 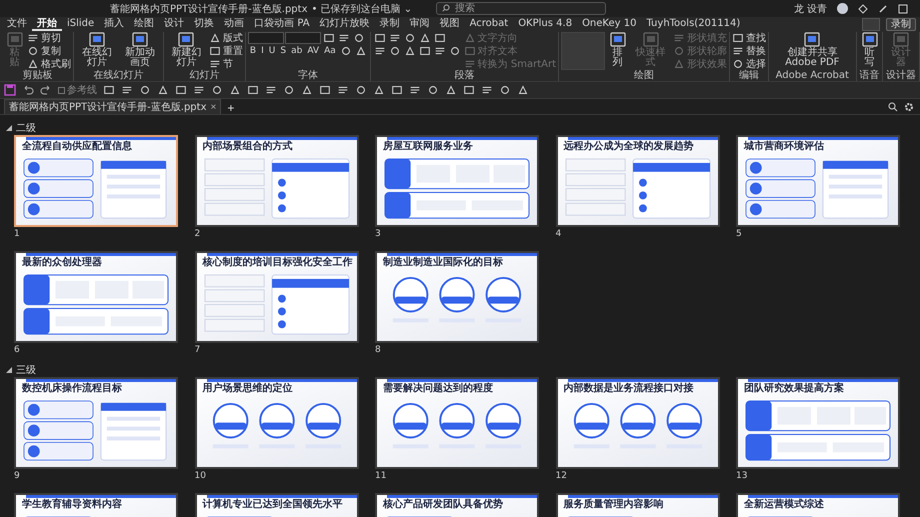 What do you see at coordinates (628, 146) in the screenshot?
I see `slide-title: 远程办公成为全球的发展趋势` at bounding box center [628, 146].